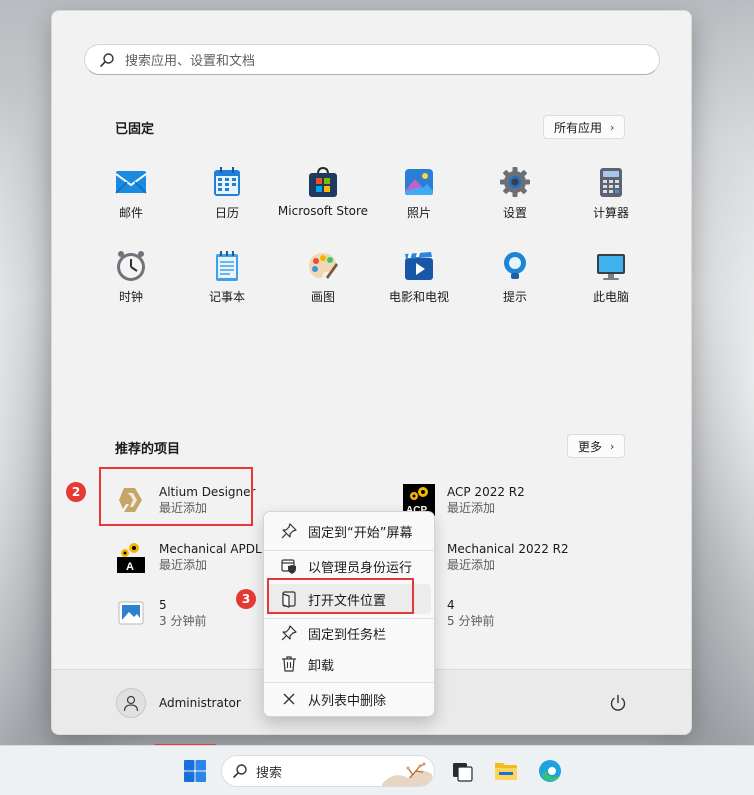  I want to click on pinned-app-paint: 画图, so click(323, 280).